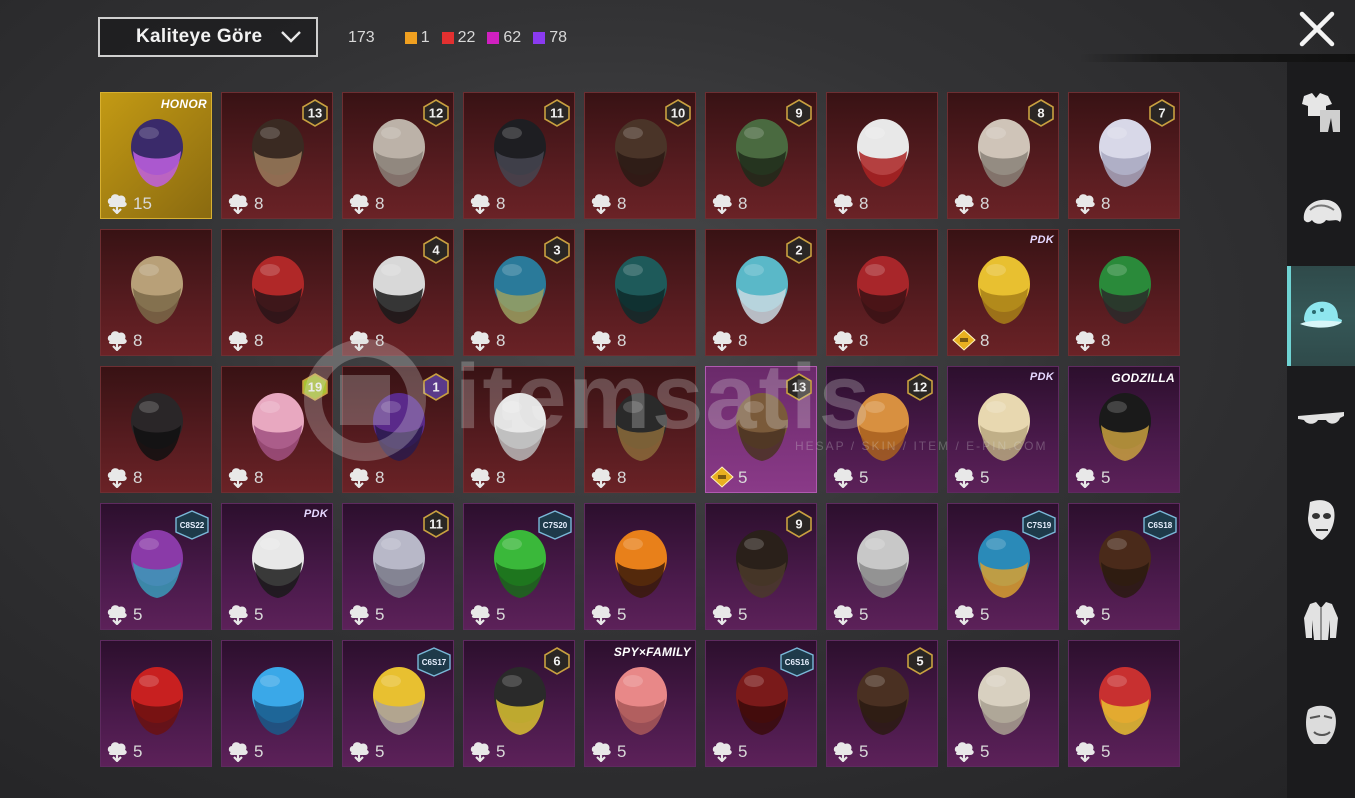 This screenshot has height=798, width=1355. I want to click on sidebar-item-hair, so click(1321, 214).